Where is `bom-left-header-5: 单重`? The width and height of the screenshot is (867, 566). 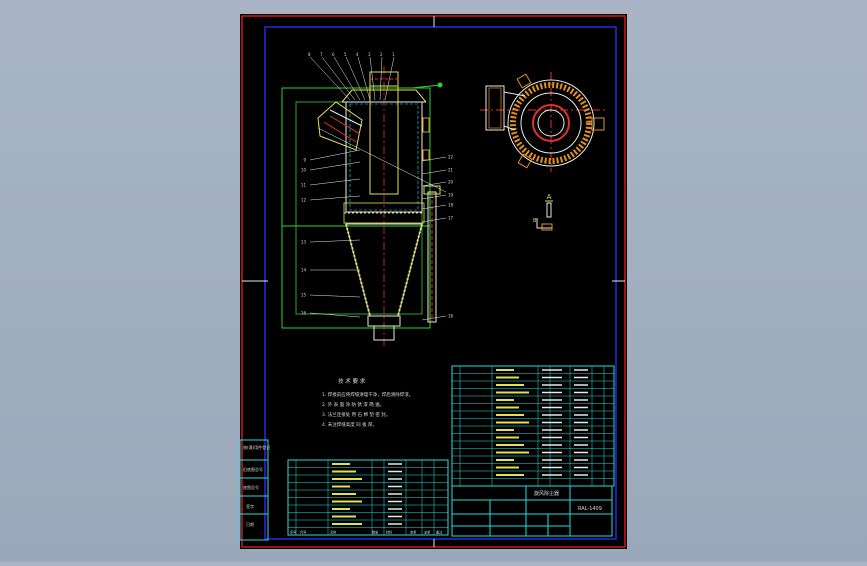 bom-left-header-5: 单重 is located at coordinates (413, 532).